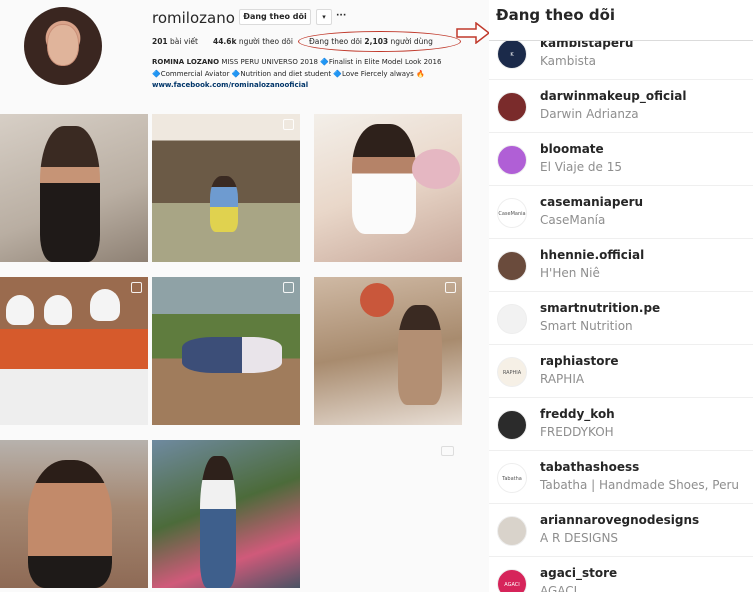 The height and width of the screenshot is (592, 753). Describe the element at coordinates (225, 41) in the screenshot. I see `followers-count: 44.6k` at that location.